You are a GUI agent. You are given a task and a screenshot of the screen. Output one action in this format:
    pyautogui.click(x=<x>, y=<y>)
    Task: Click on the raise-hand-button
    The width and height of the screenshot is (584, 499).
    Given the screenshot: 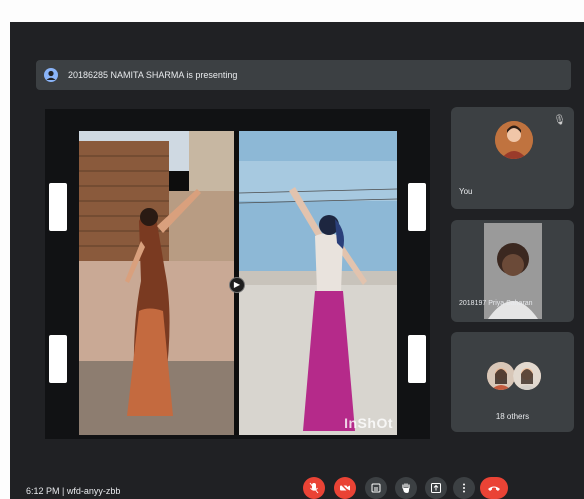 What is the action you would take?
    pyautogui.click(x=406, y=488)
    